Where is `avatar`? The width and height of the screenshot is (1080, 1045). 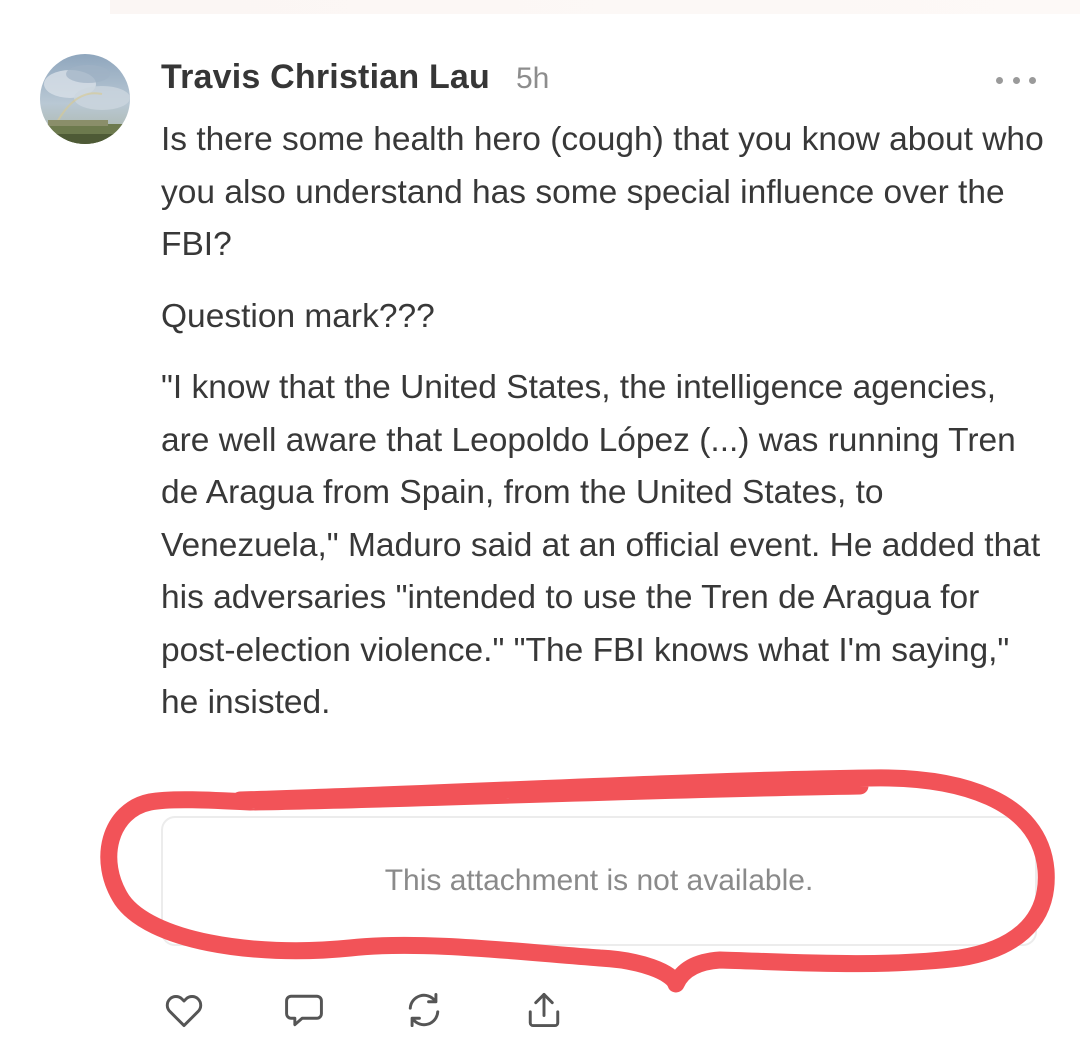 avatar is located at coordinates (85, 99).